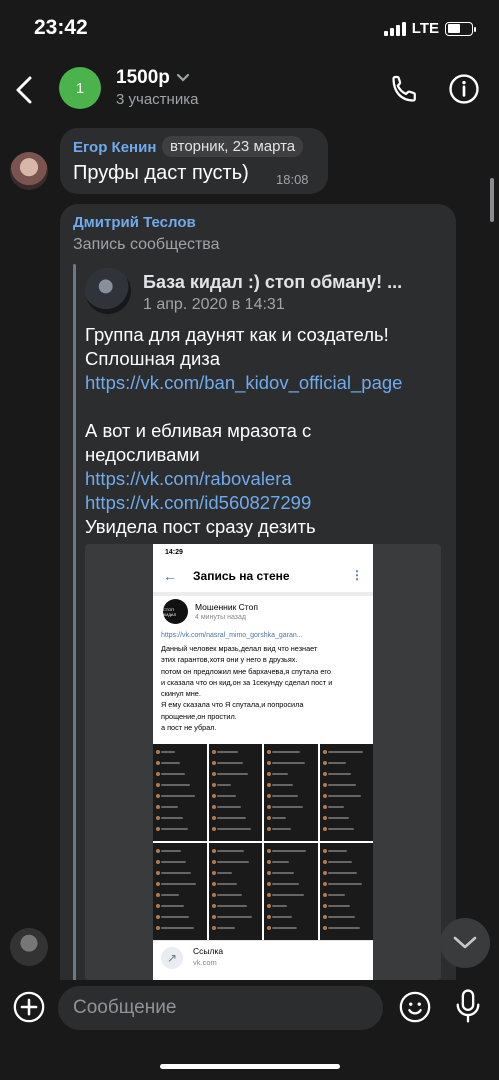  I want to click on photo-body-line: Я ему сказала что Я спутала,и попросила, so click(232, 705).